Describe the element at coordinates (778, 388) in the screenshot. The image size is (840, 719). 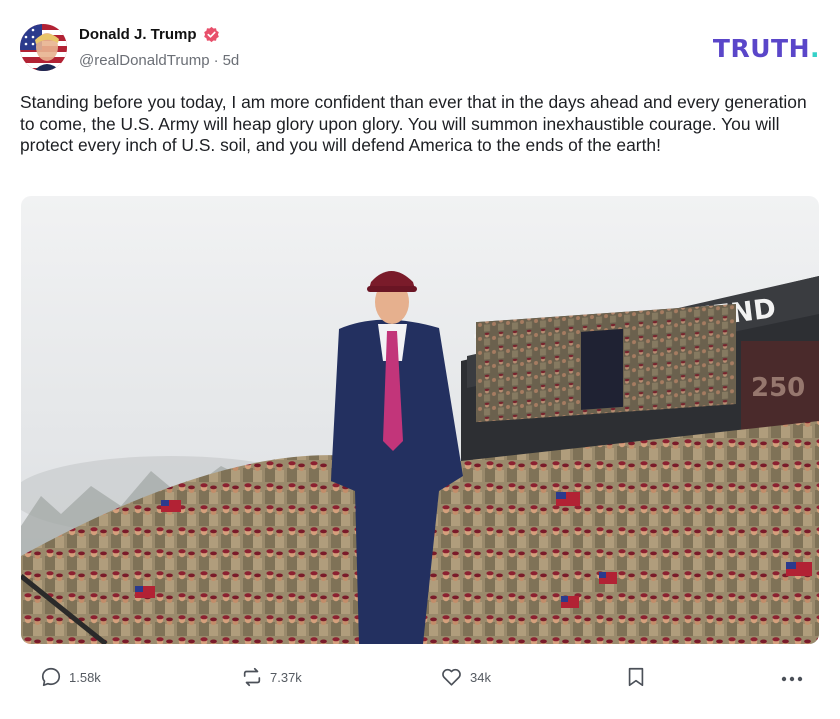
I see `billboard-number: 250` at that location.